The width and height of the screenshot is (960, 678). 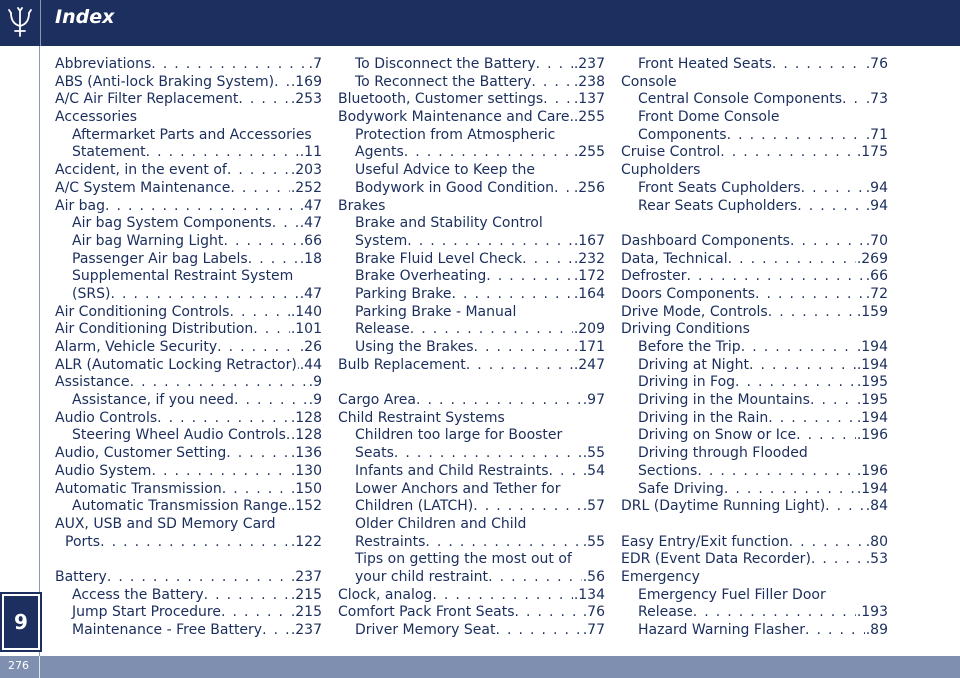 I want to click on index-entry-page: .237, so click(x=306, y=576).